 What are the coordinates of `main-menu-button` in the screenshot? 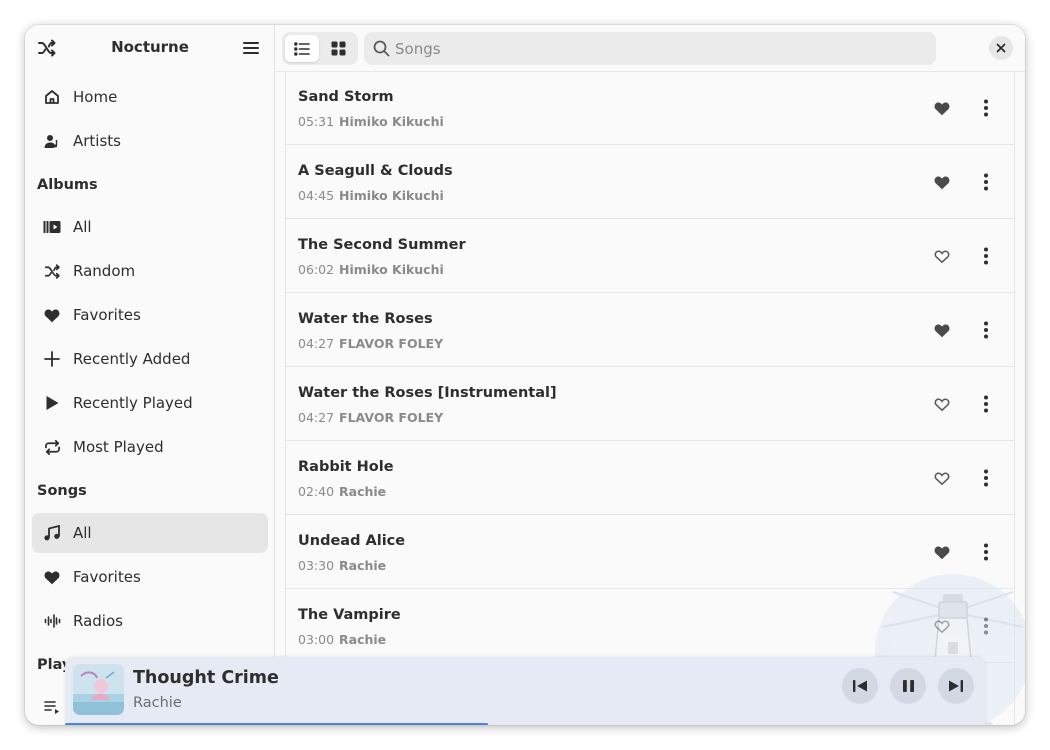 It's located at (251, 48).